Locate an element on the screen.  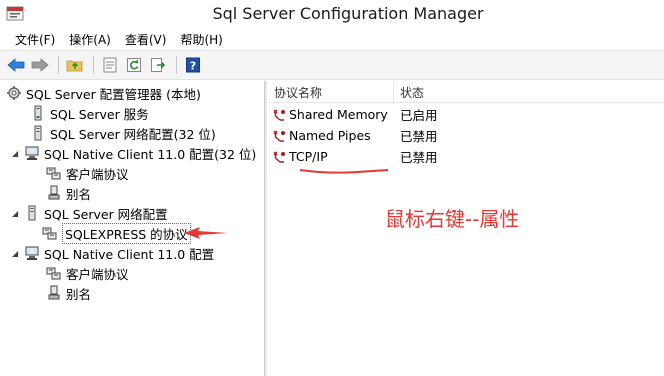
pane-splitter is located at coordinates (266, 228).